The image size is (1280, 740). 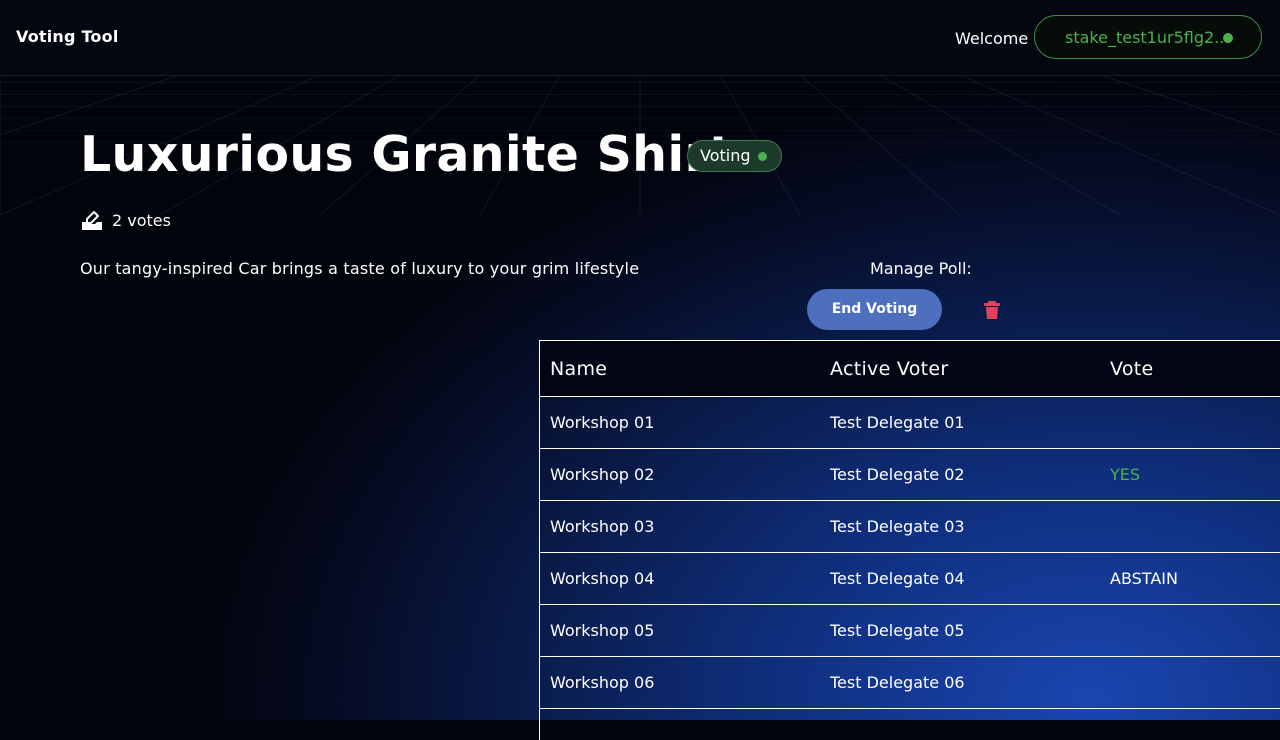 I want to click on row-name: Workshop 04, so click(x=602, y=578).